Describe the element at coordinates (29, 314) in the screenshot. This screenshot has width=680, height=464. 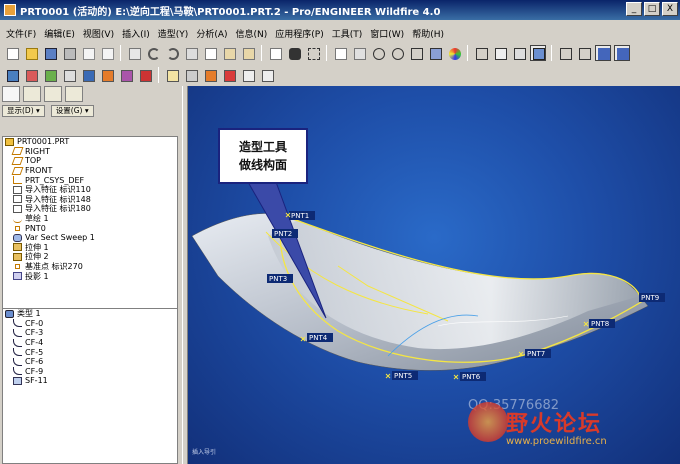
I see `tree-item-label: 类型 1` at that location.